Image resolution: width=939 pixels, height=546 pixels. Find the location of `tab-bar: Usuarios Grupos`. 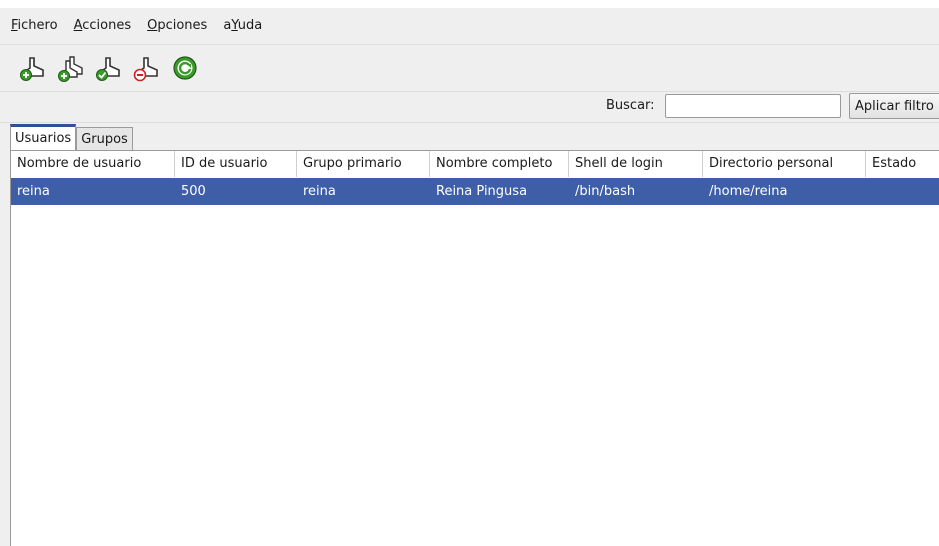

tab-bar: Usuarios Grupos is located at coordinates (71, 137).